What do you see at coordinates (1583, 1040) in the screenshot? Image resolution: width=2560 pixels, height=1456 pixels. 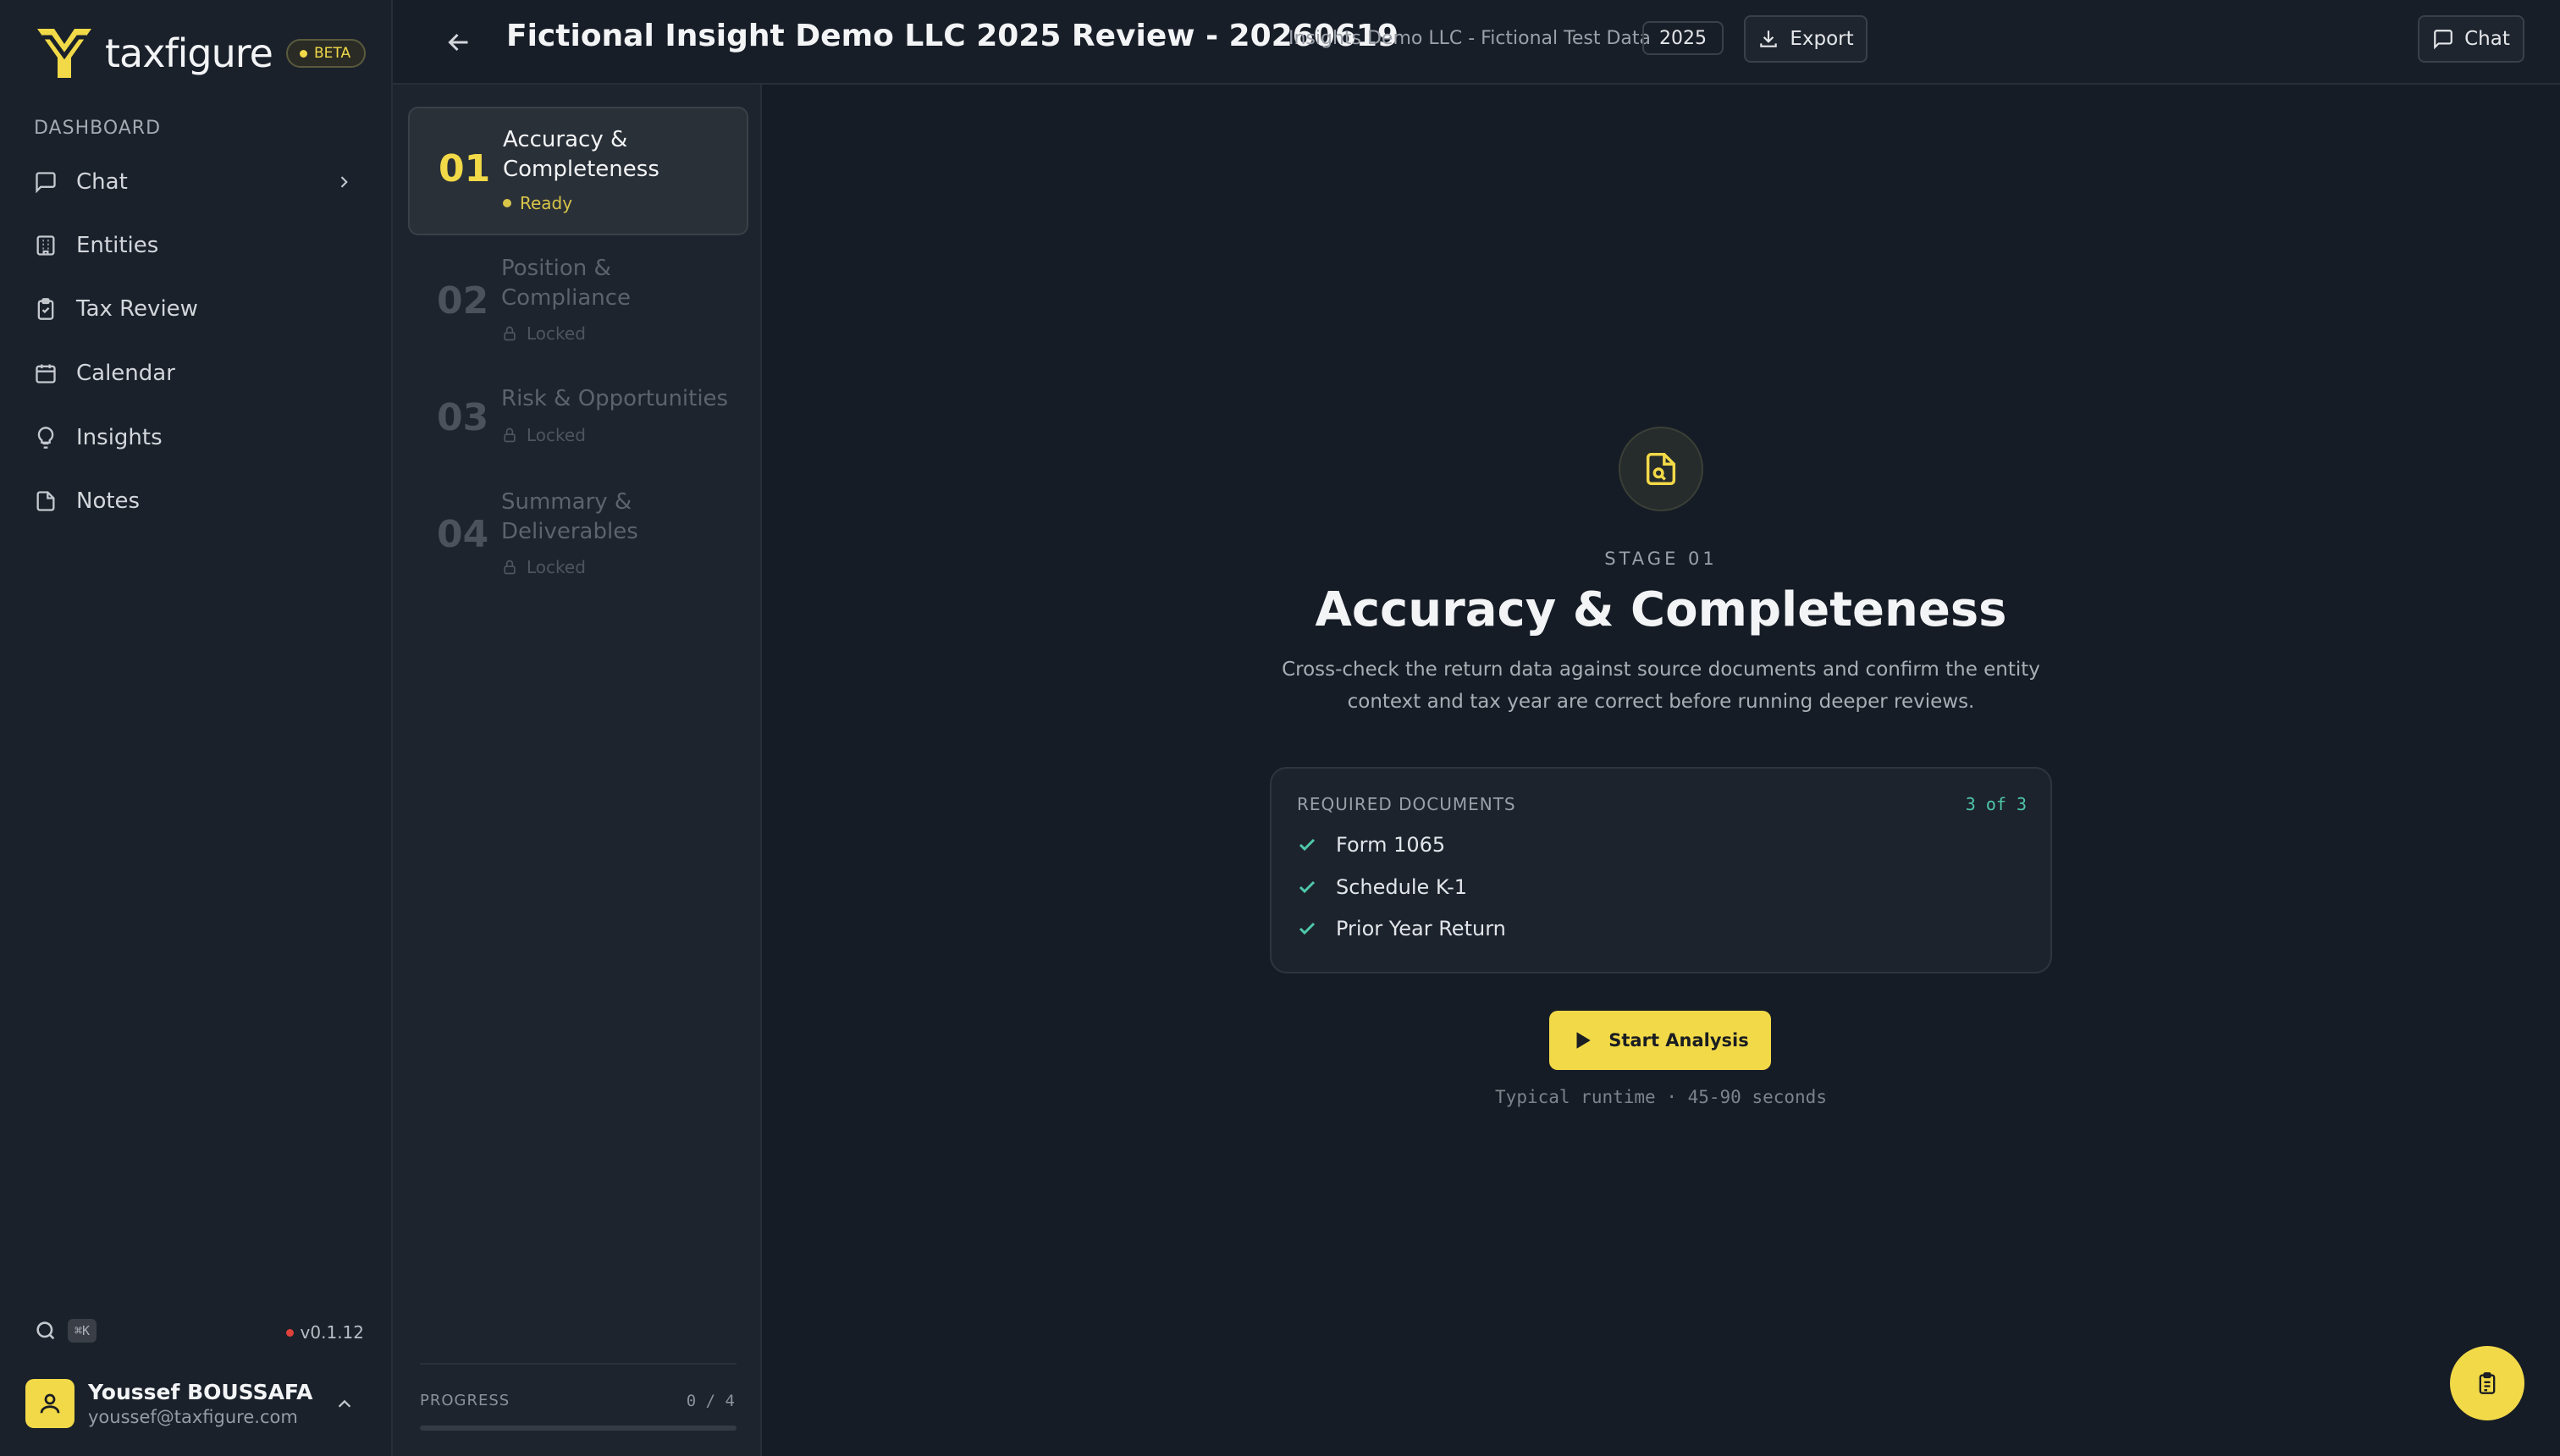 I see `play-icon` at bounding box center [1583, 1040].